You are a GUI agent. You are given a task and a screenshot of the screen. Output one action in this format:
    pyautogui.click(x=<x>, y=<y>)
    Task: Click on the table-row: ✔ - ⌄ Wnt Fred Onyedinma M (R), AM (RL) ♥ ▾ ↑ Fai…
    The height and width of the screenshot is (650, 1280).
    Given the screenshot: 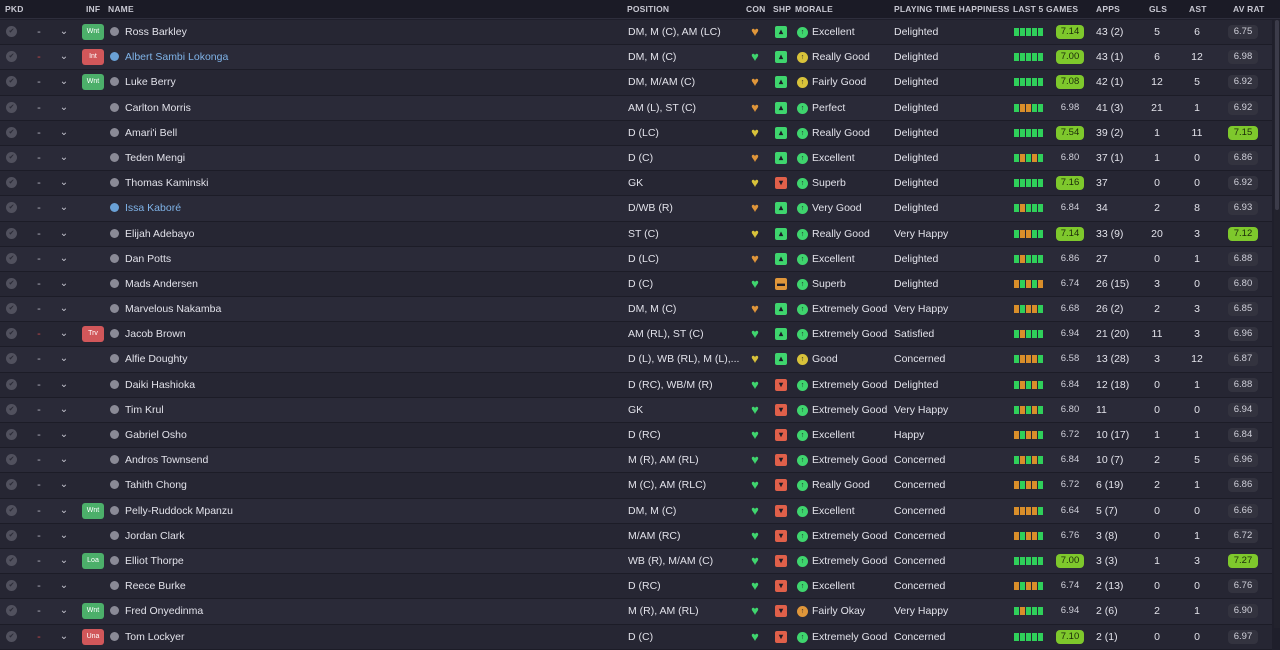 What is the action you would take?
    pyautogui.click(x=636, y=612)
    